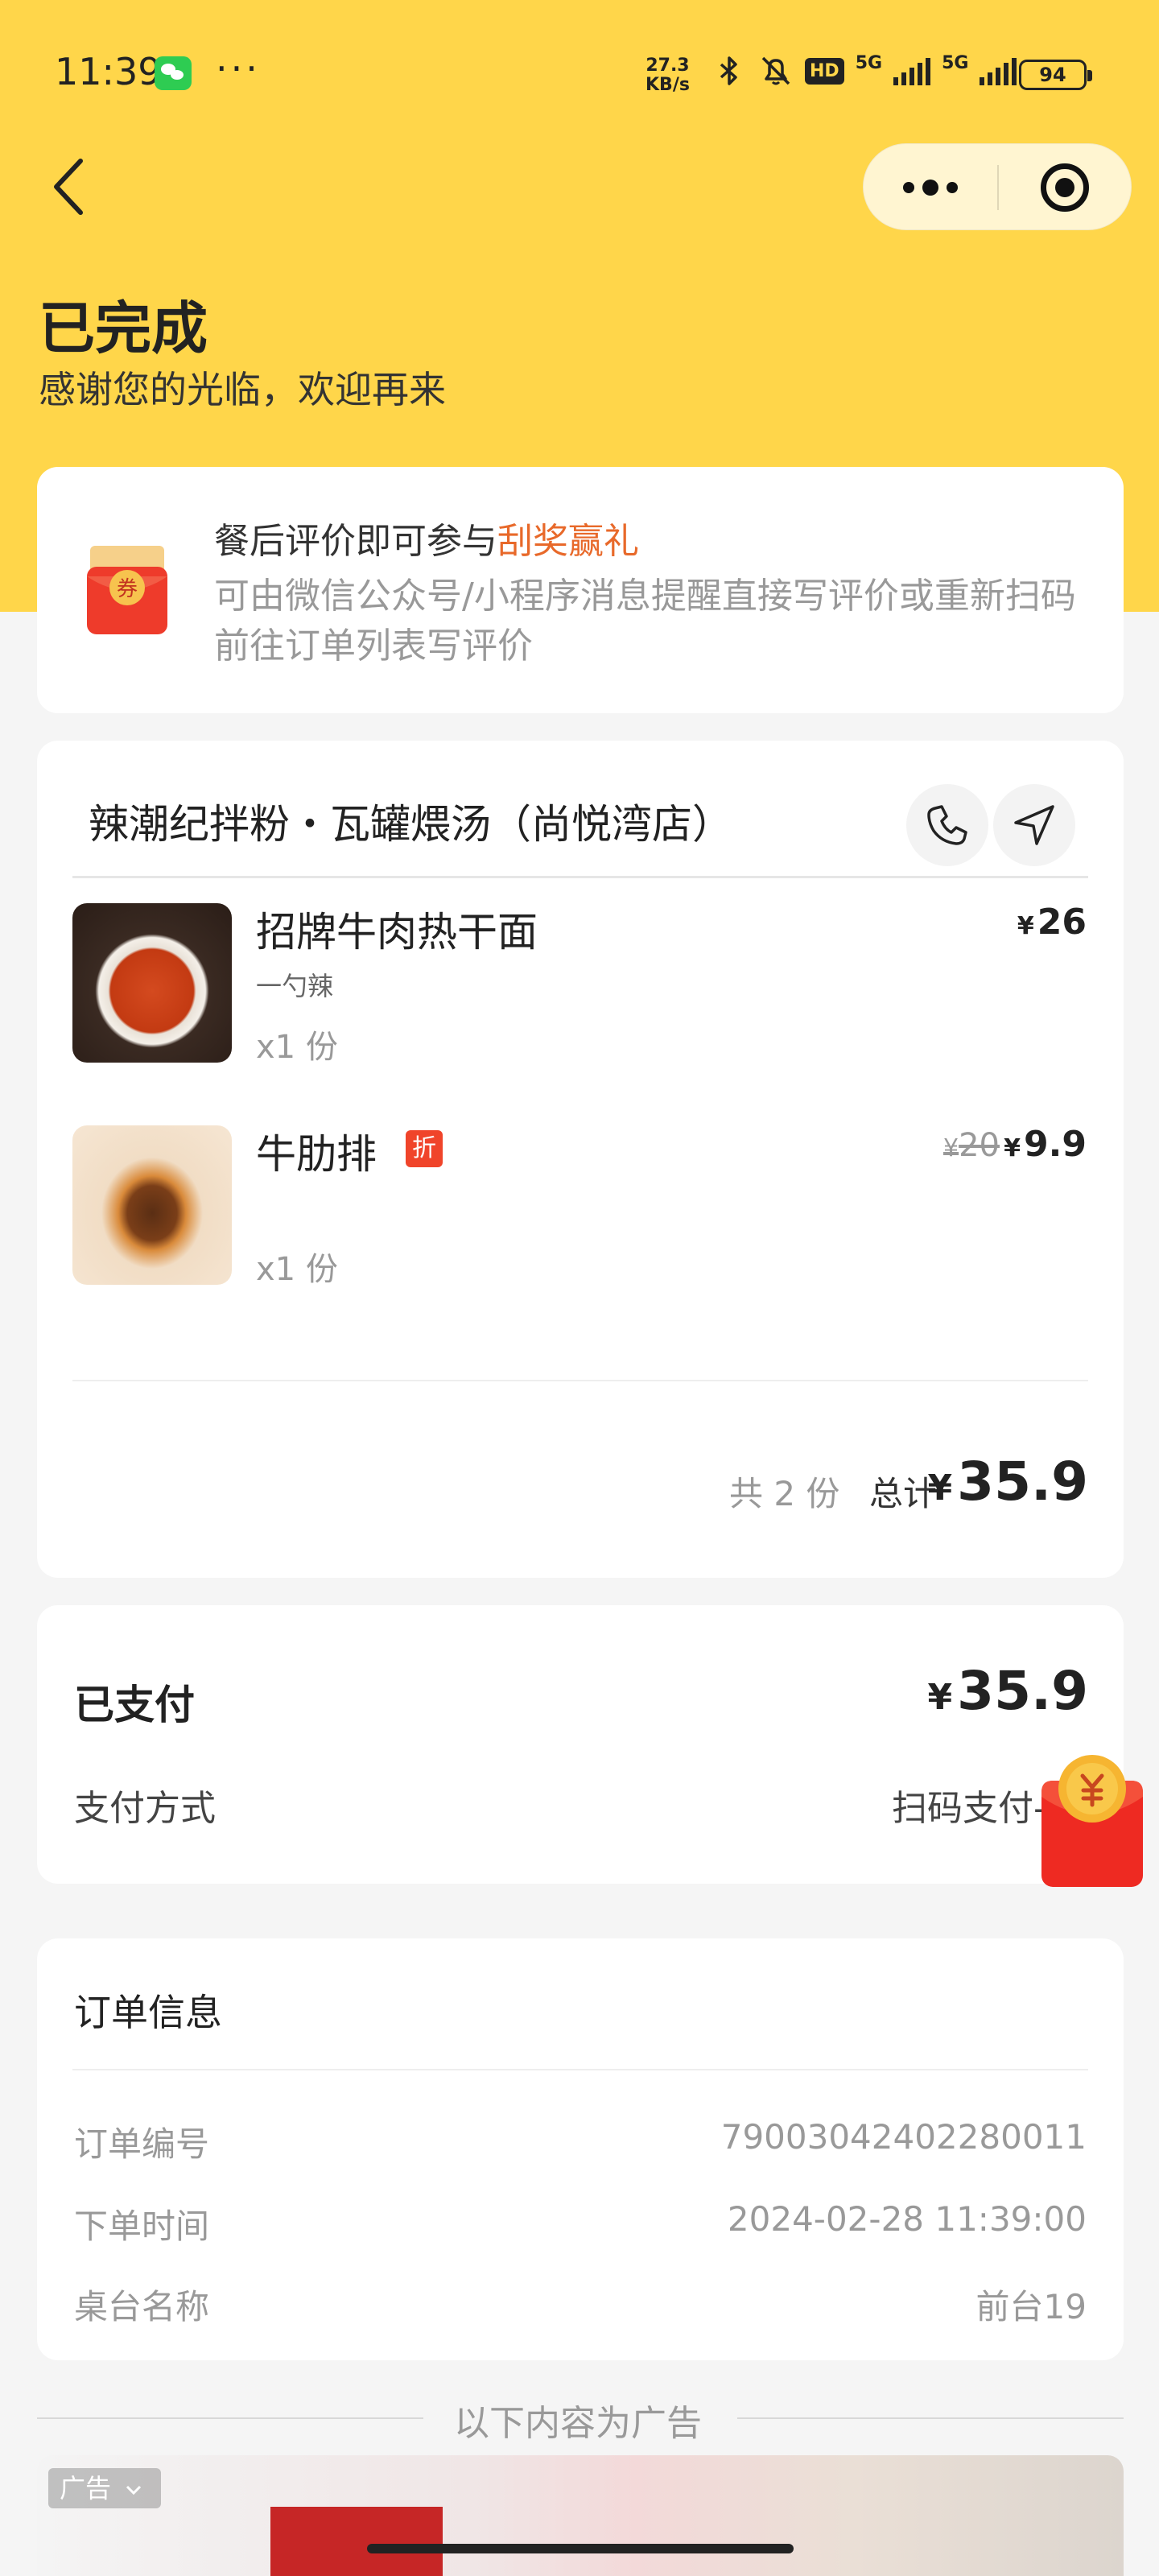 The width and height of the screenshot is (1159, 2576). Describe the element at coordinates (580, 2548) in the screenshot. I see `home-indicator` at that location.